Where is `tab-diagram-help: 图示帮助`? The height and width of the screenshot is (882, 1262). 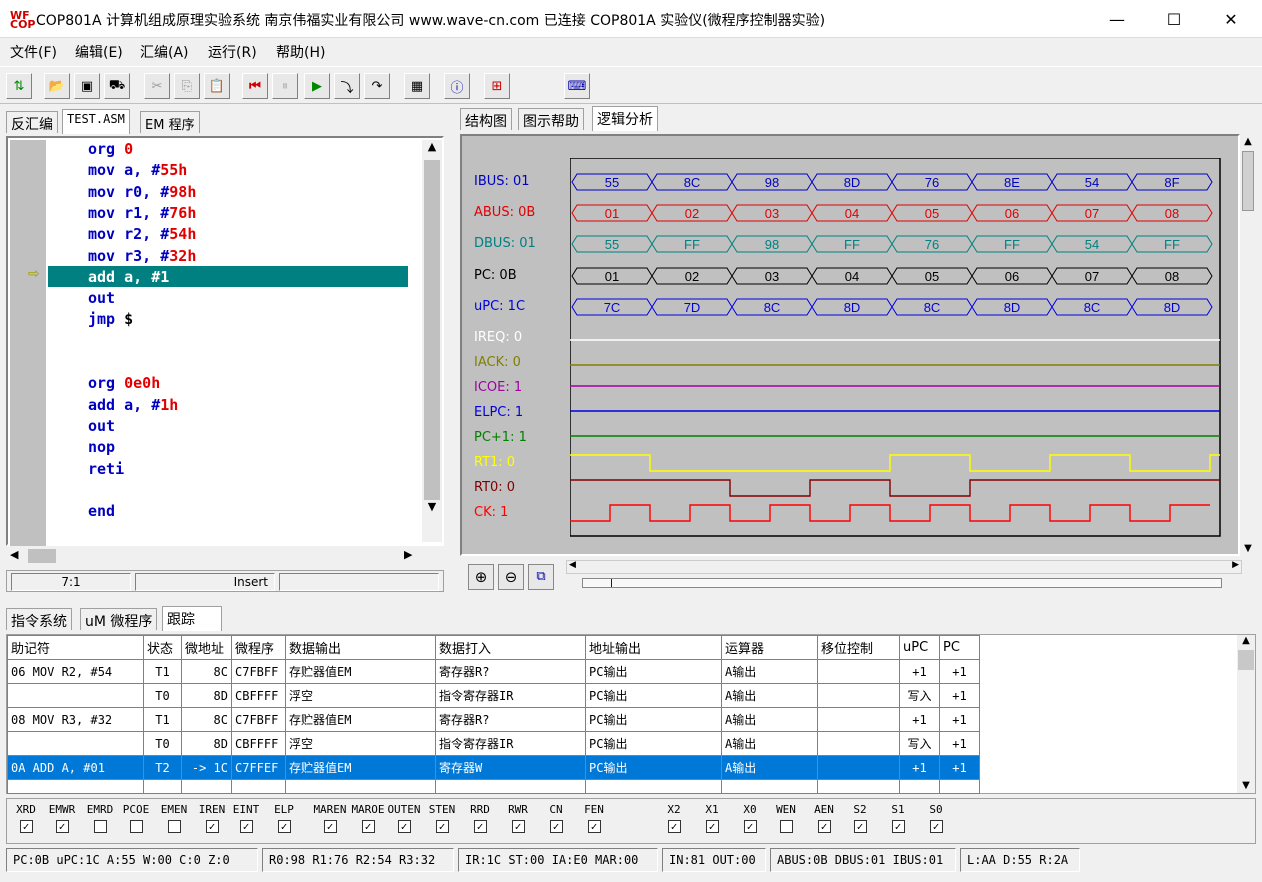
tab-diagram-help: 图示帮助 is located at coordinates (551, 119).